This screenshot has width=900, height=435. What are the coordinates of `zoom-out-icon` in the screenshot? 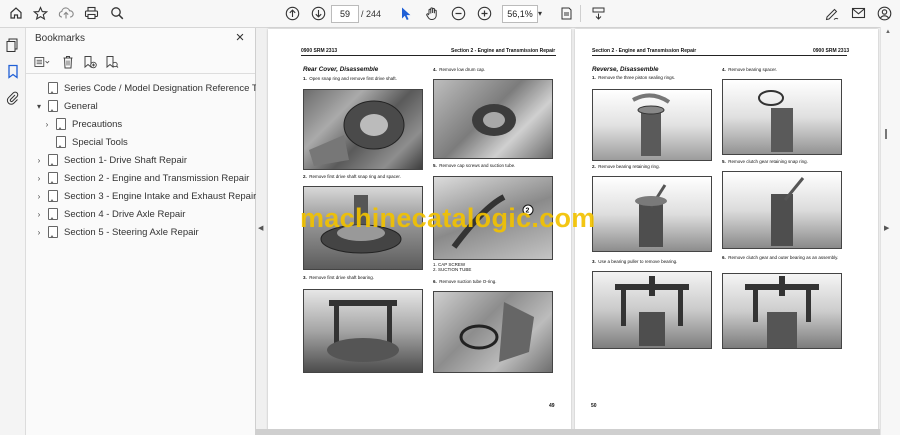 It's located at (458, 13).